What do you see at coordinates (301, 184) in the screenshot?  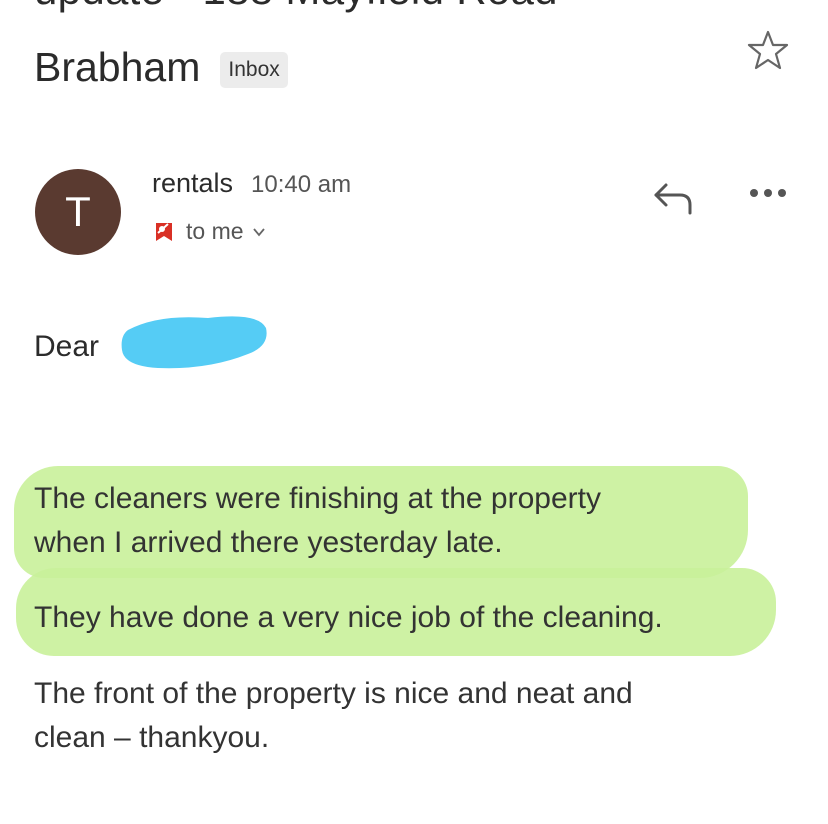 I see `message-time: 10:40 am` at bounding box center [301, 184].